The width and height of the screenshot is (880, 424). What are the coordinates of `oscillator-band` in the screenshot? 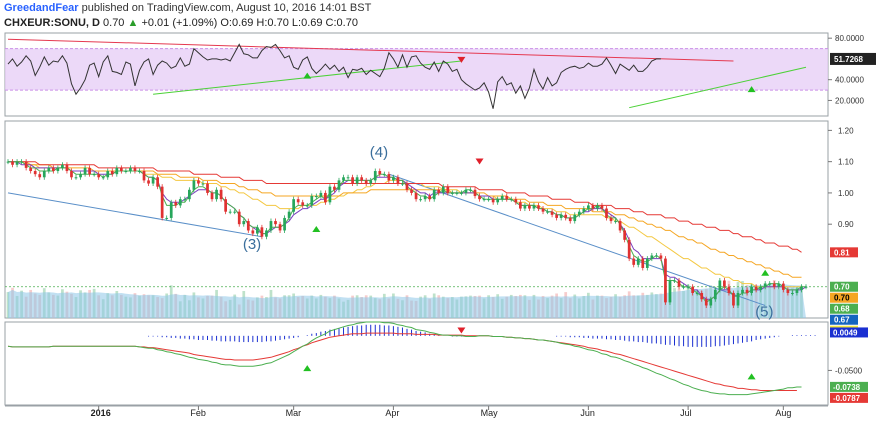 It's located at (416, 69).